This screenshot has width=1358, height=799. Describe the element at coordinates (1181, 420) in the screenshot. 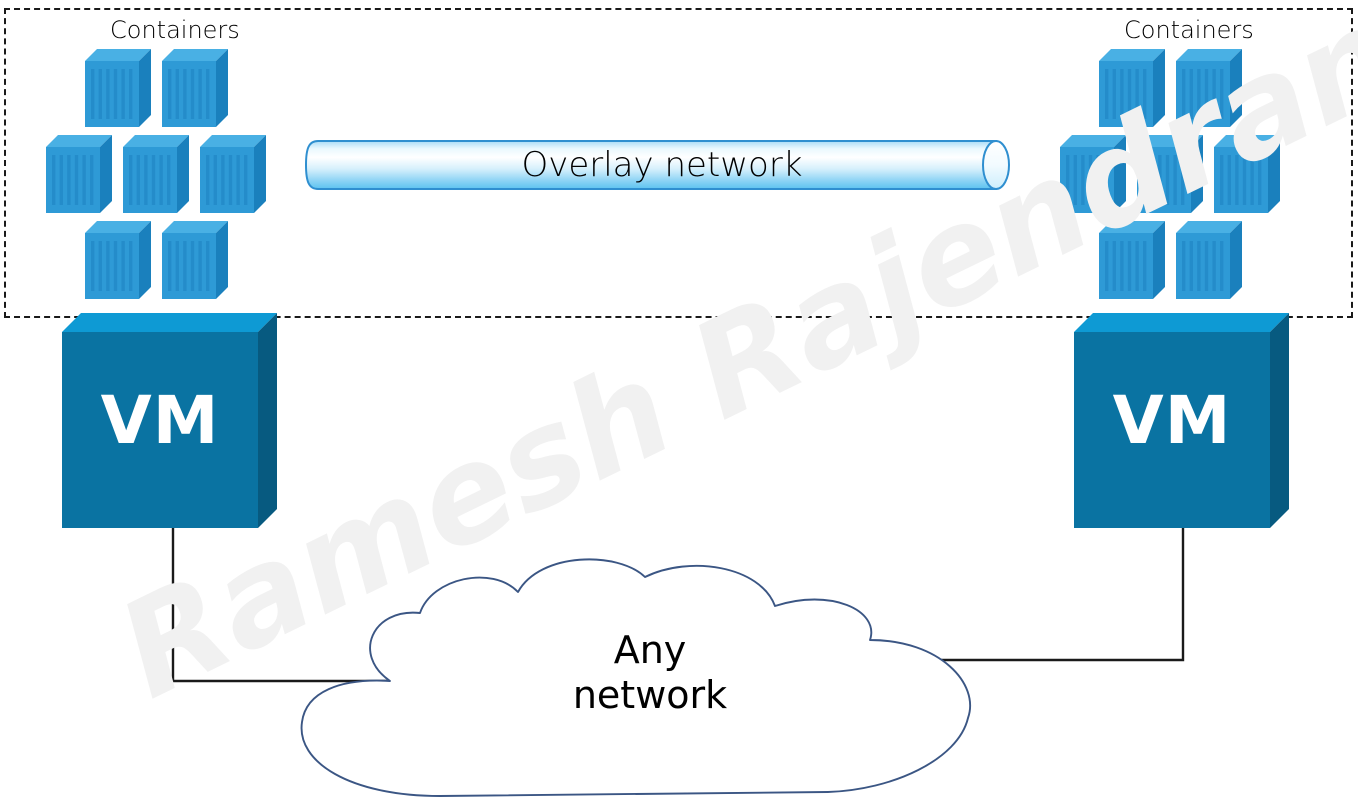

I see `vm-box-right: VM` at that location.